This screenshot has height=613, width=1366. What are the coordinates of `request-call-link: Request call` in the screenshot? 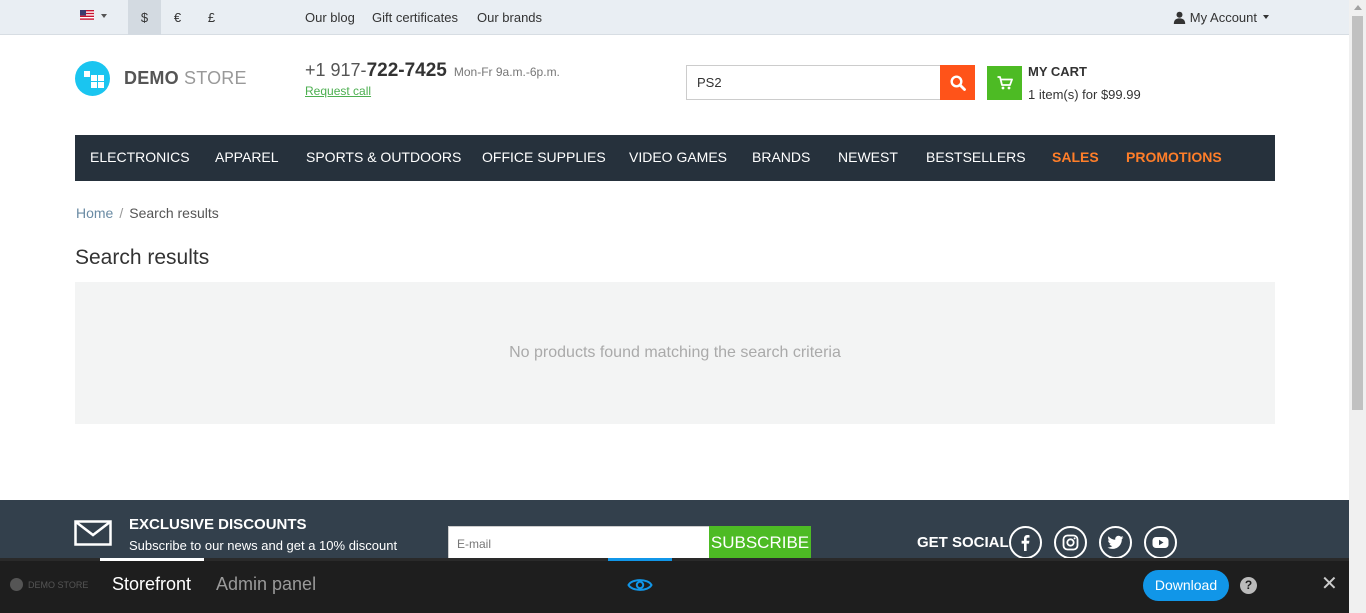 It's located at (338, 91).